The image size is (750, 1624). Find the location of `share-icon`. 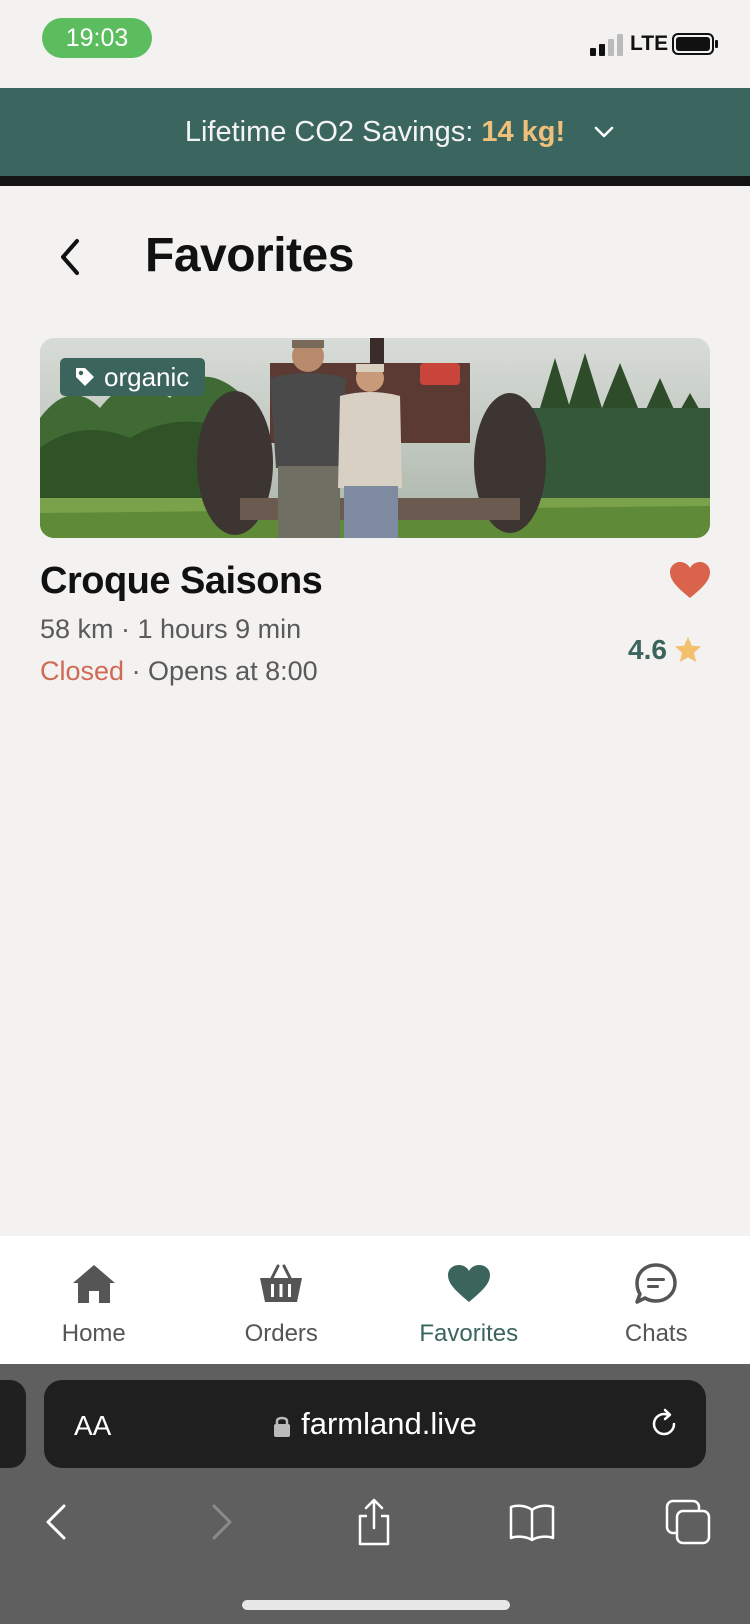

share-icon is located at coordinates (374, 1522).